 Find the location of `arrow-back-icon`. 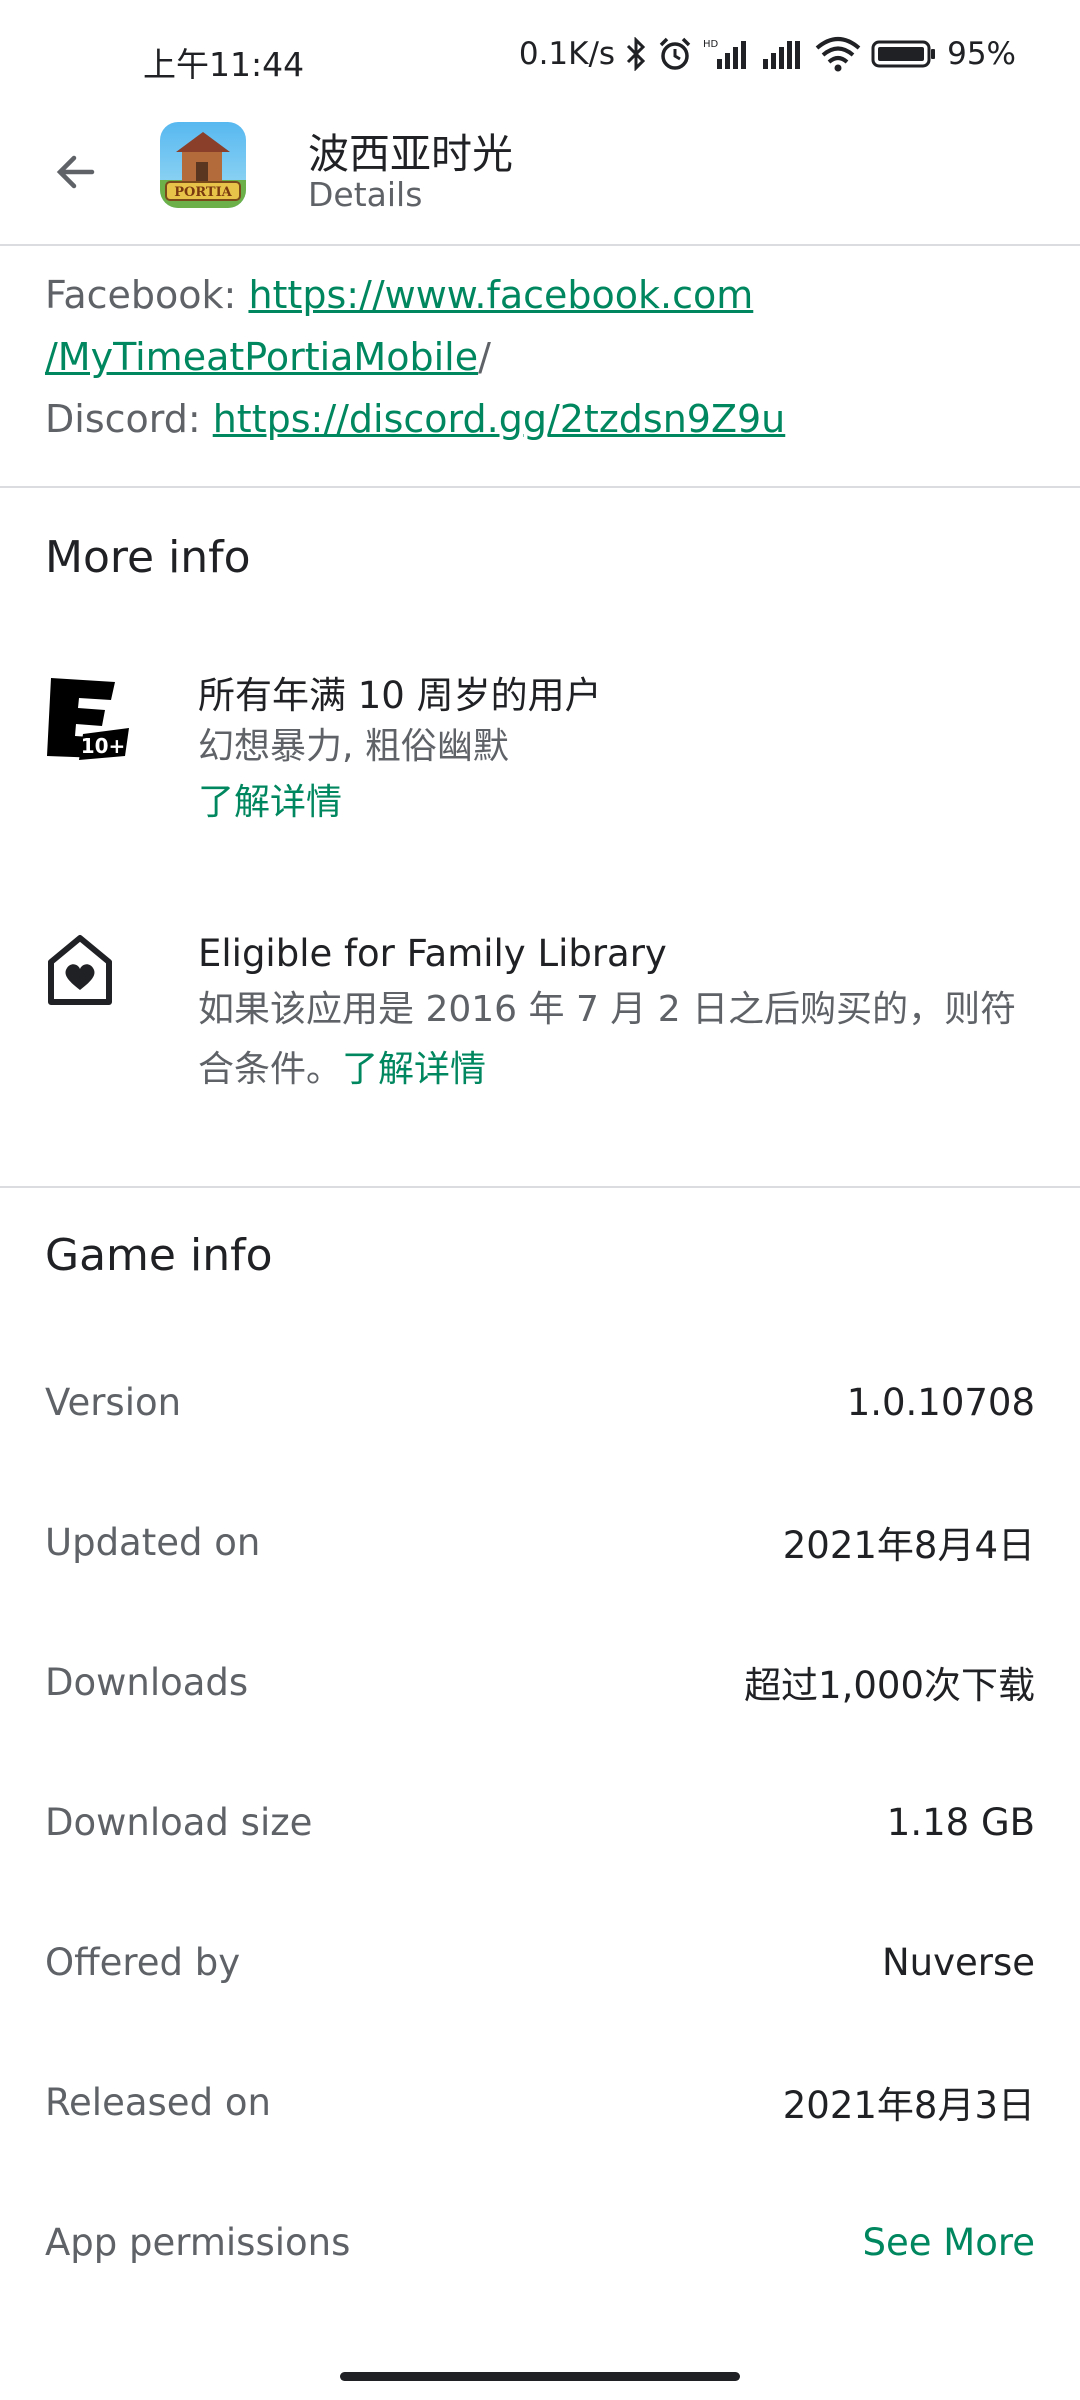

arrow-back-icon is located at coordinates (75, 172).